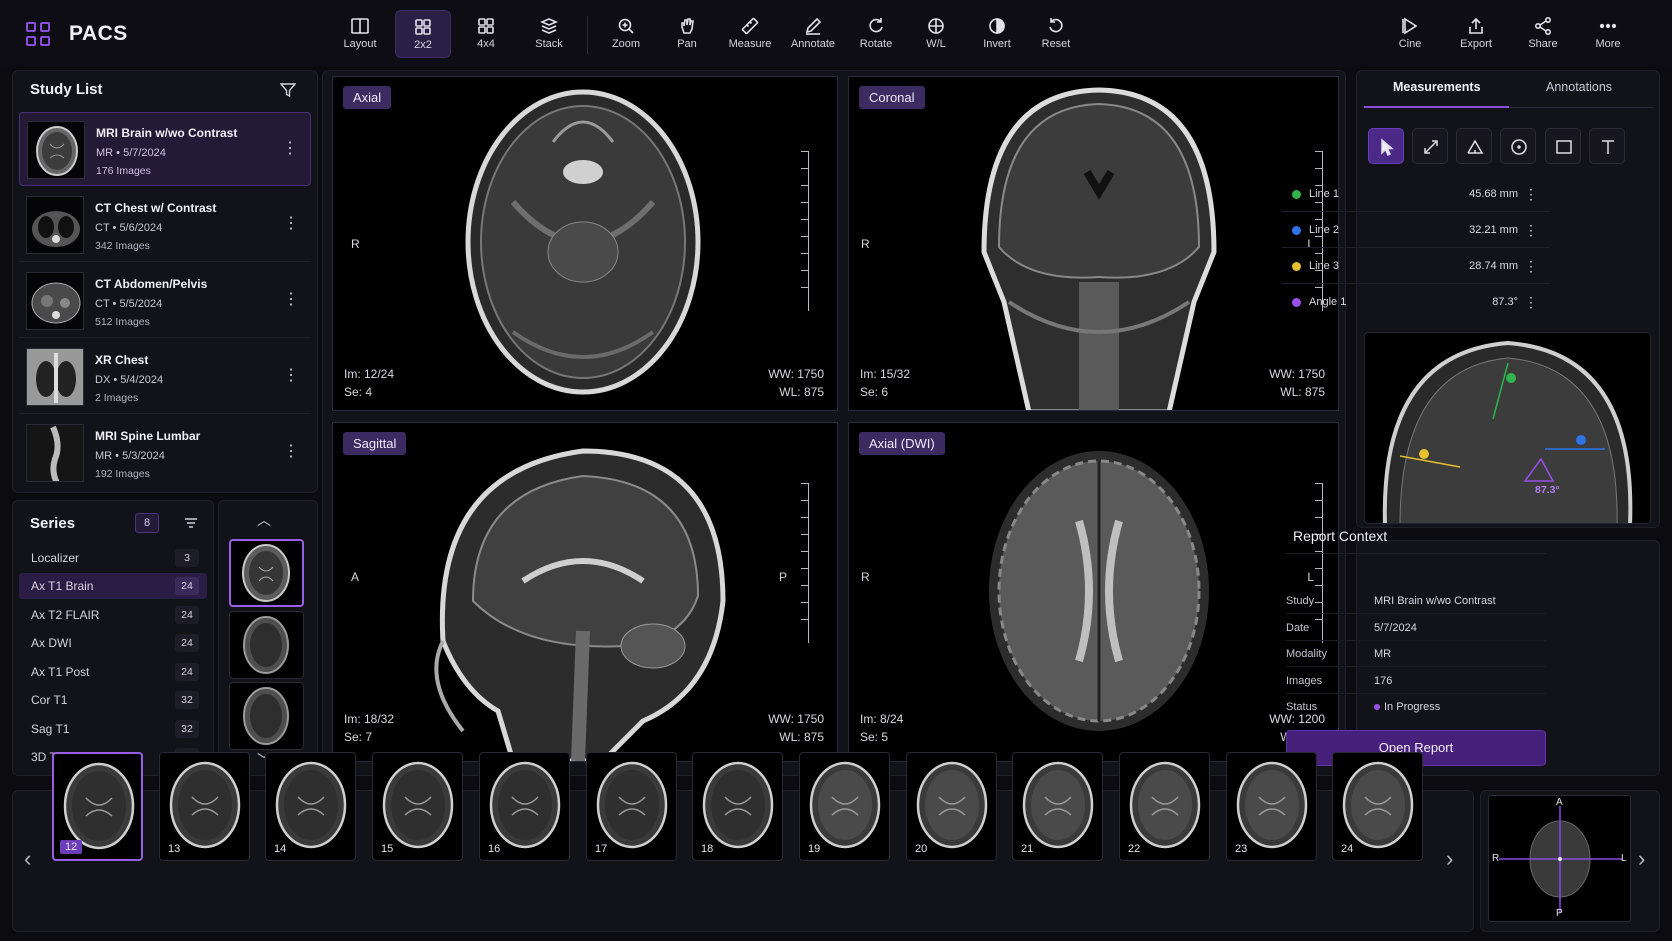 Image resolution: width=1672 pixels, height=941 pixels. I want to click on filmstrip-frame: 20, so click(951, 806).